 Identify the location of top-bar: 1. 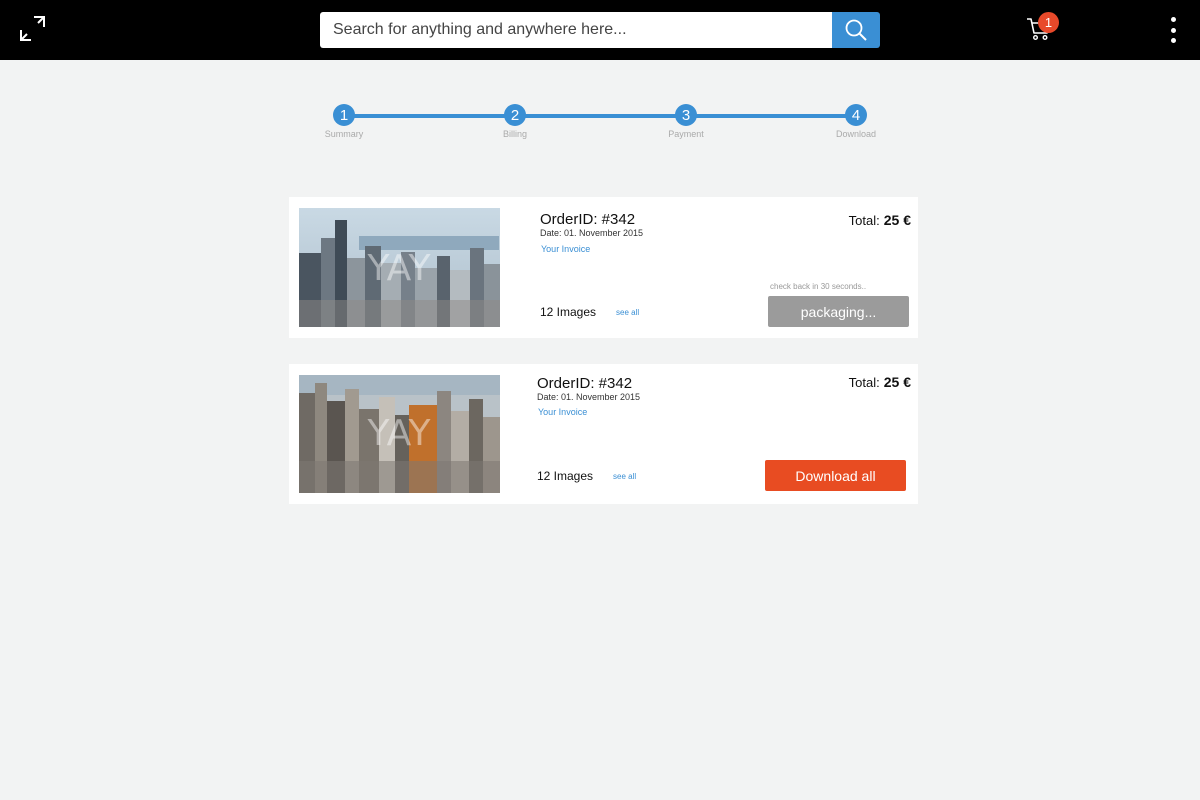
(600, 30).